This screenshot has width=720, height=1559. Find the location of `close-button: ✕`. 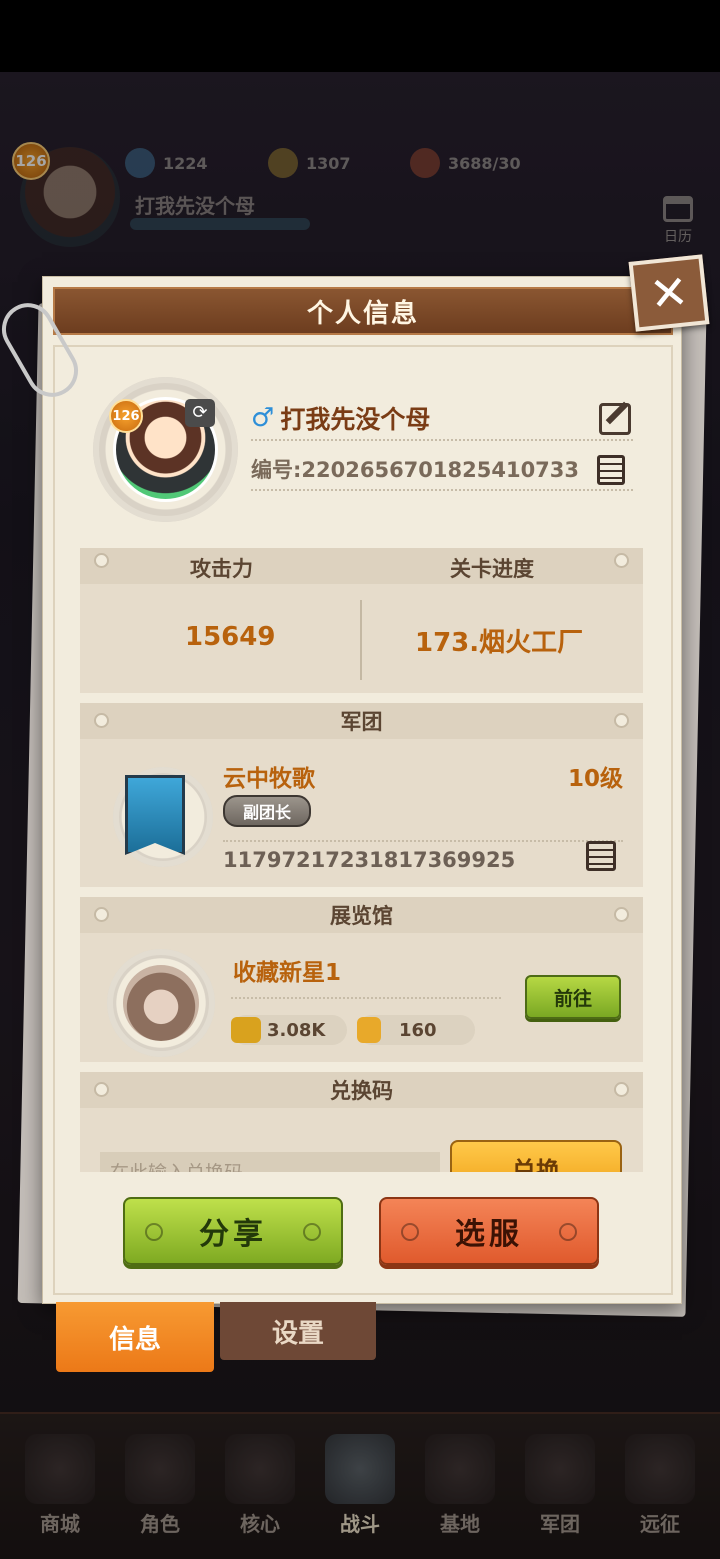

close-button: ✕ is located at coordinates (669, 293).